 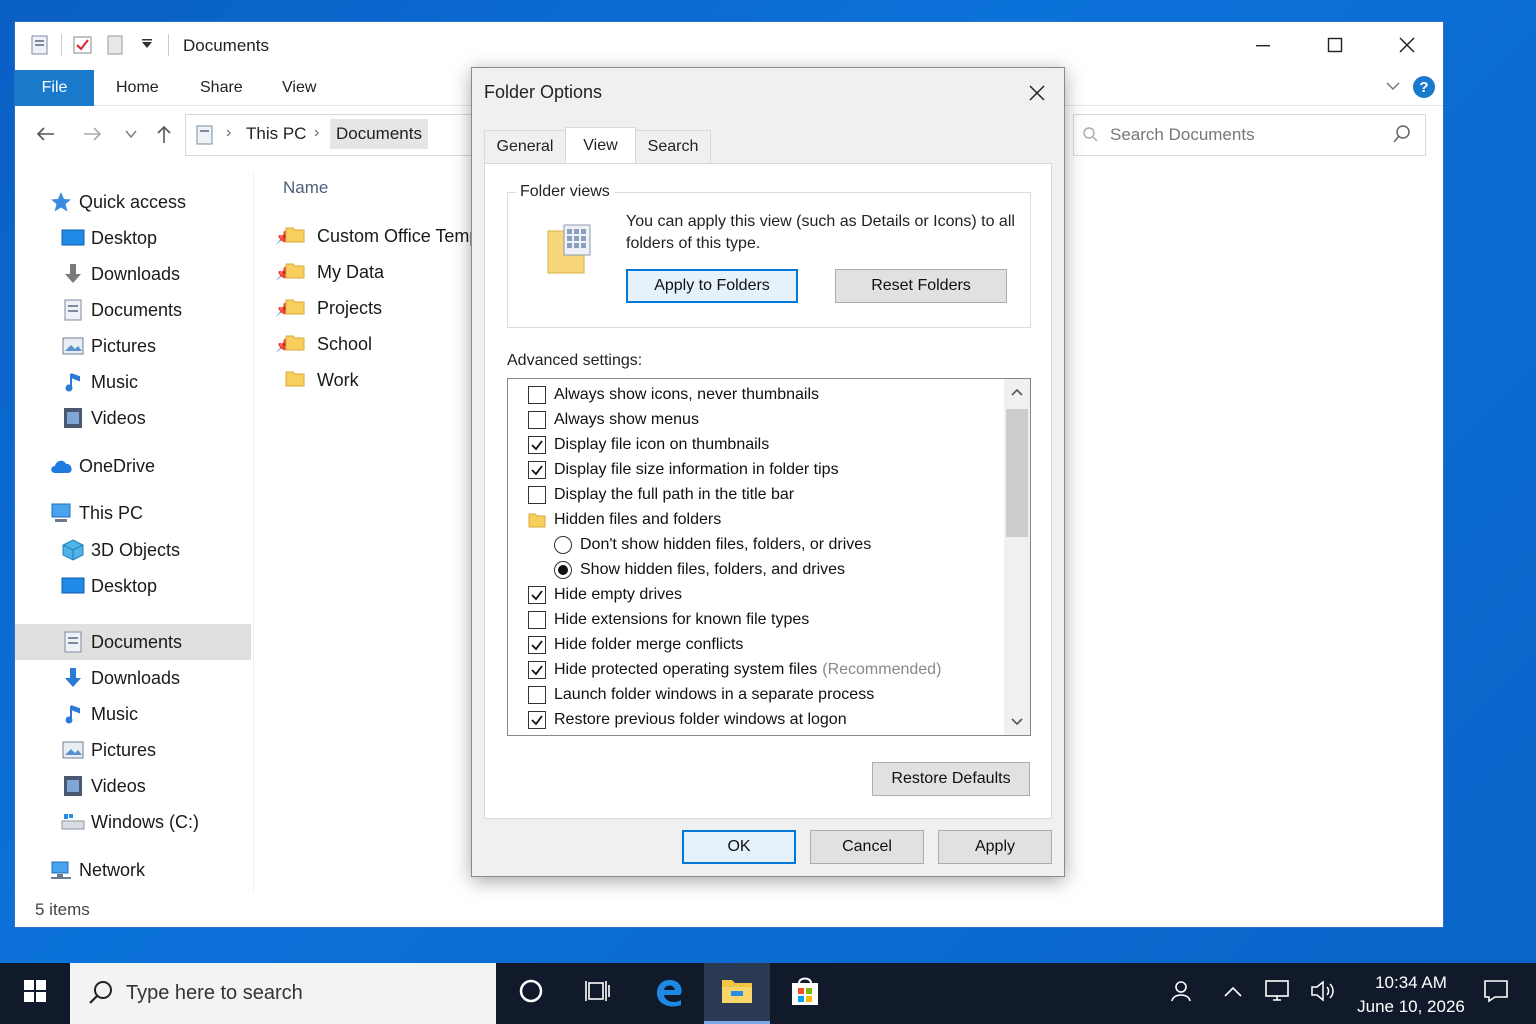 What do you see at coordinates (328, 344) in the screenshot?
I see `file-item: School` at bounding box center [328, 344].